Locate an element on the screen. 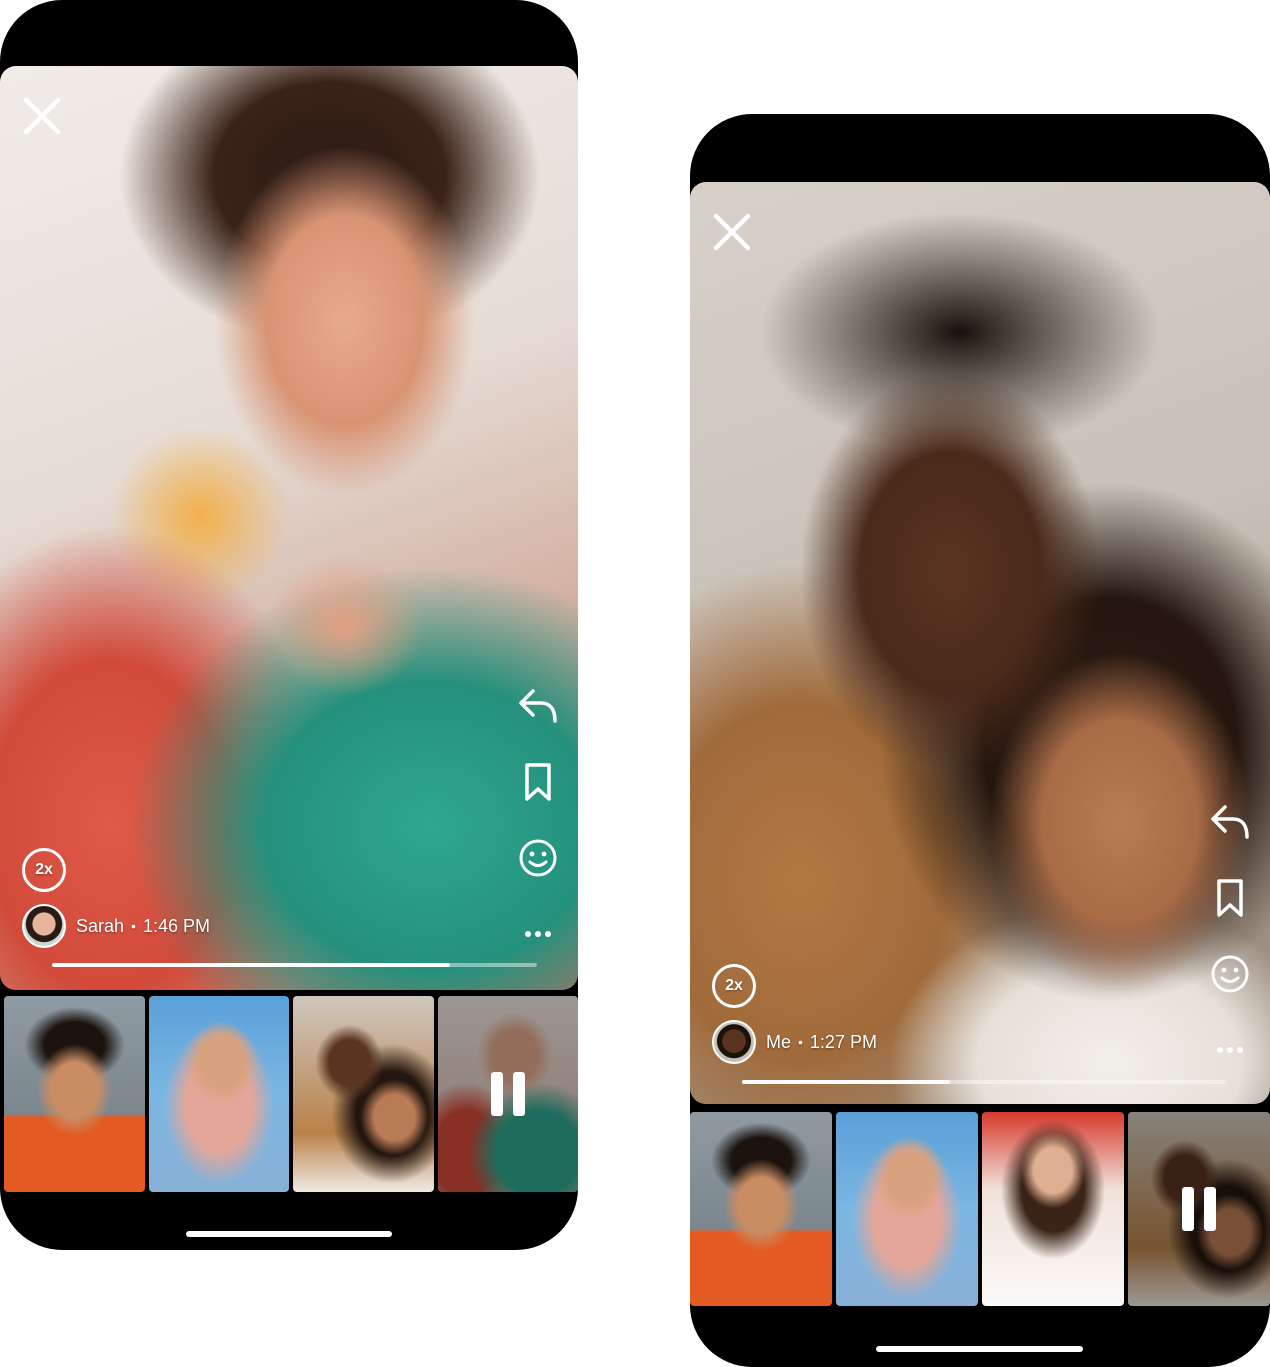 The width and height of the screenshot is (1270, 1367). thumb-woman-long-hair is located at coordinates (1053, 1209).